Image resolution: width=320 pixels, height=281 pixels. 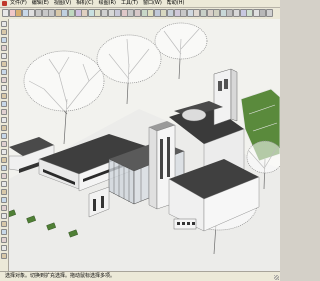 What do you see at coordinates (236, 13) in the screenshot?
I see `hidden-line-tool-icon` at bounding box center [236, 13].